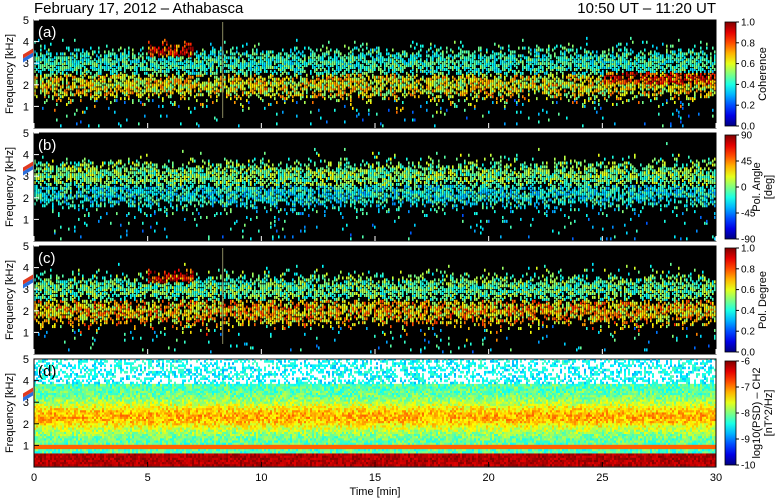  What do you see at coordinates (757, 412) in the screenshot?
I see `colorbar-label: log10(PSD) – CH2` at bounding box center [757, 412].